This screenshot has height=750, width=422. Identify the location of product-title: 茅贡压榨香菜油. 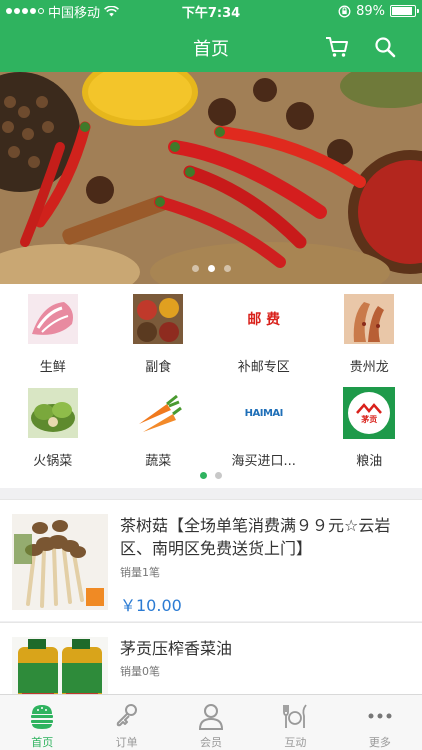
(265, 648).